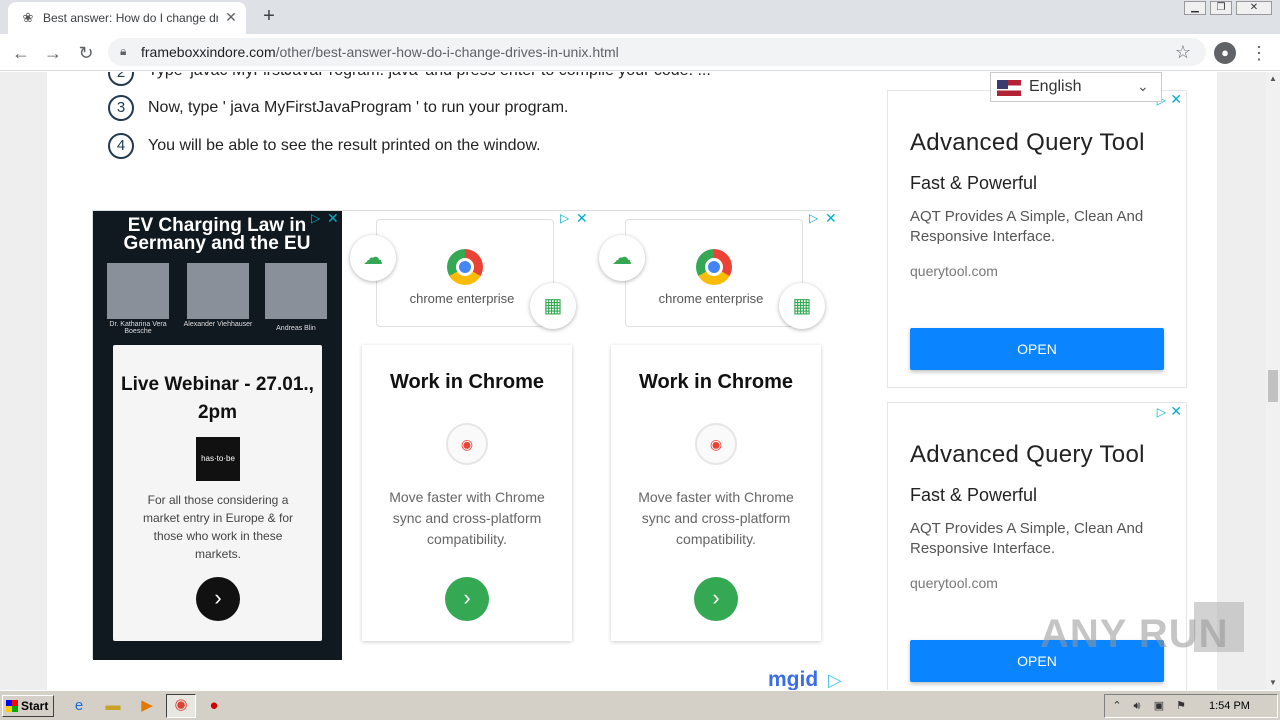  I want to click on close-window-button: ✕, so click(1254, 8).